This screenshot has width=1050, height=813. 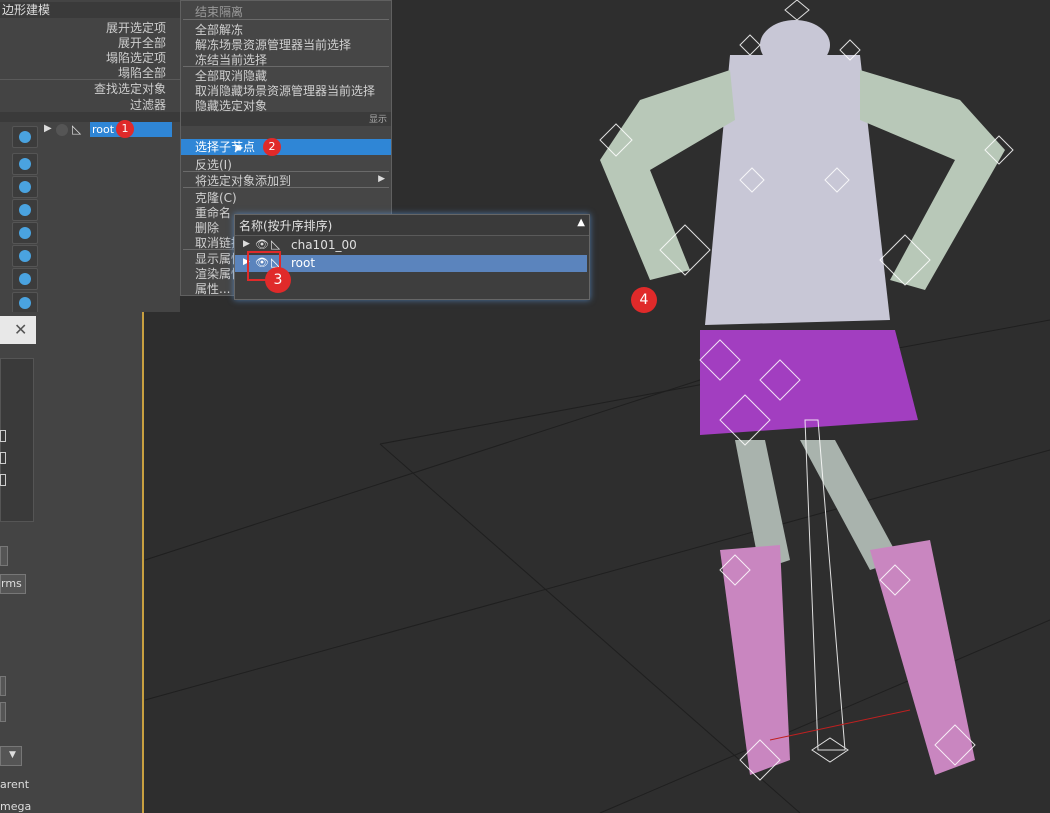 I want to click on light-filter-icon, so click(x=25, y=137).